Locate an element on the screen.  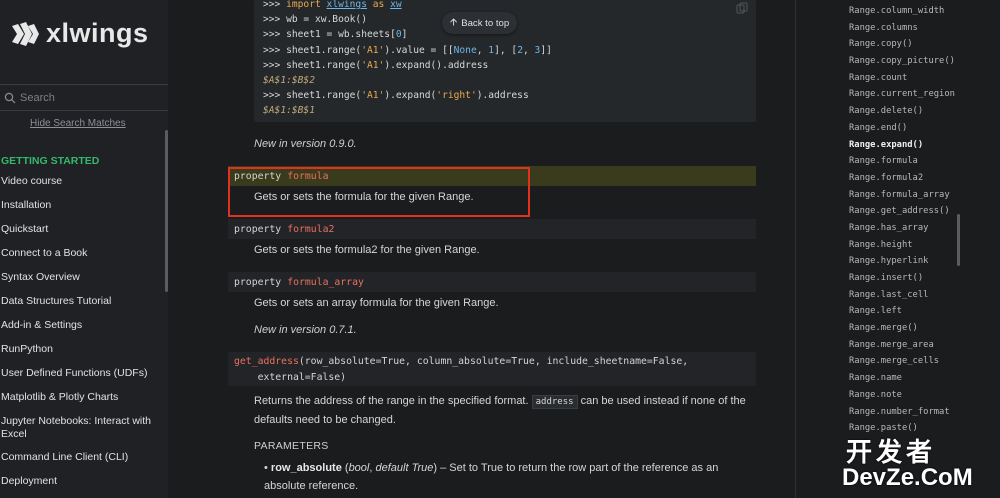
sidebar-item-jupyter-notebooks: Jupyter Notebooks: Interact with Excel is located at coordinates (83, 427).